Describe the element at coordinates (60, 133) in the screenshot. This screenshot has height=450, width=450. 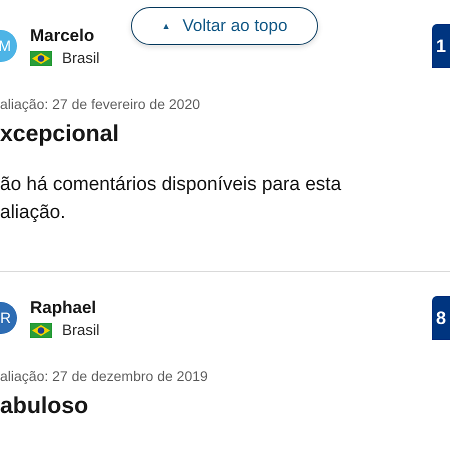
I see `review-title: xcepcional` at that location.